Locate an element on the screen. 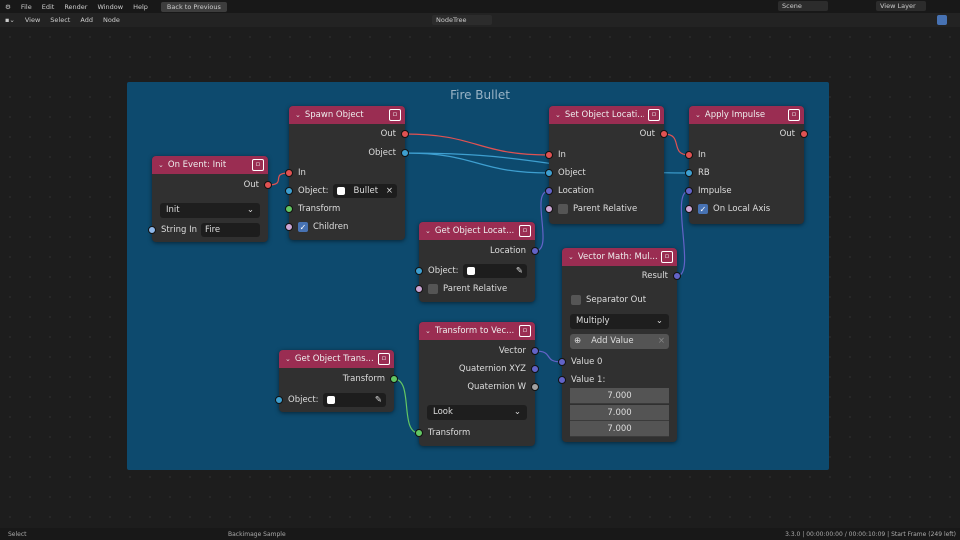 The height and width of the screenshot is (540, 960). value-field: Bullet × is located at coordinates (364, 191).